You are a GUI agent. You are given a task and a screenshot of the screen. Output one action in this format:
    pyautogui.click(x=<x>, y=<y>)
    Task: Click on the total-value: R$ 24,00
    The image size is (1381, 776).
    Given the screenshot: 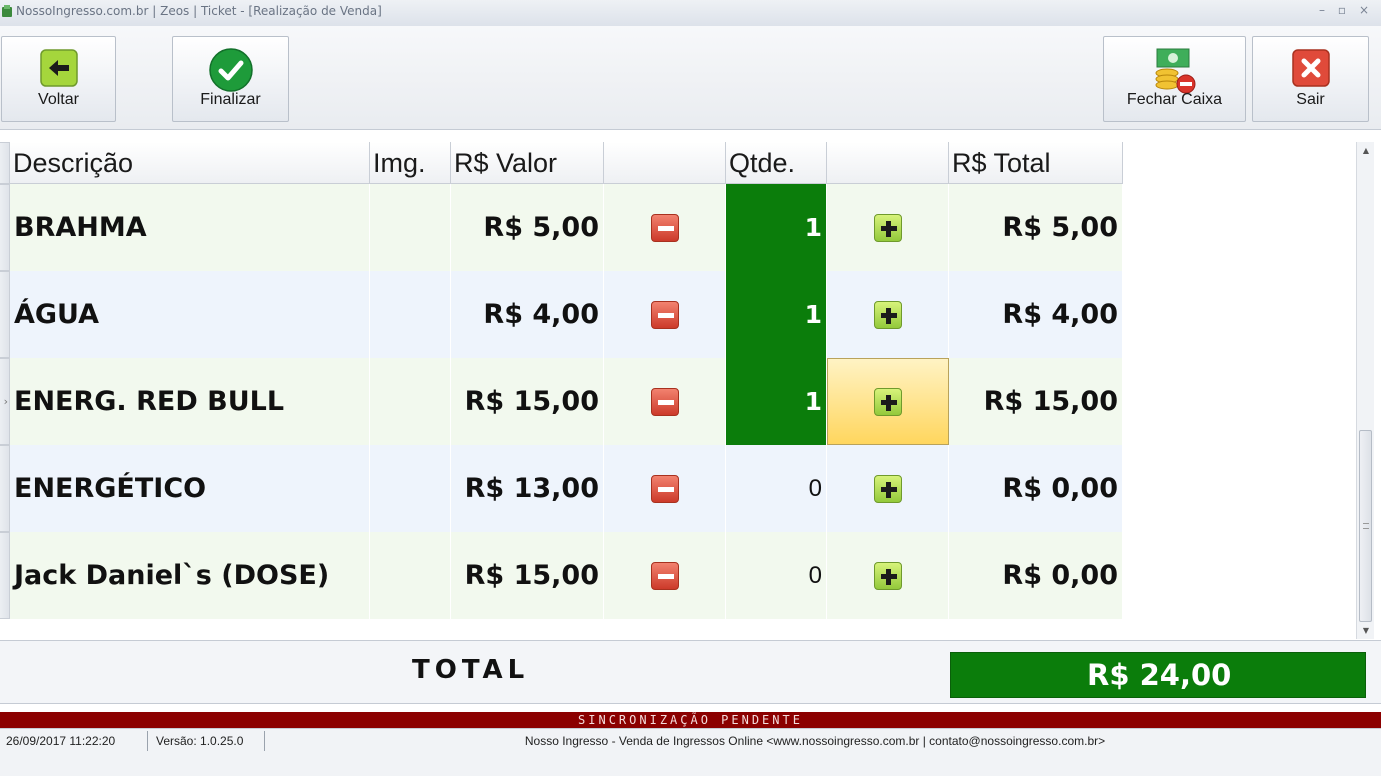 What is the action you would take?
    pyautogui.click(x=1158, y=675)
    